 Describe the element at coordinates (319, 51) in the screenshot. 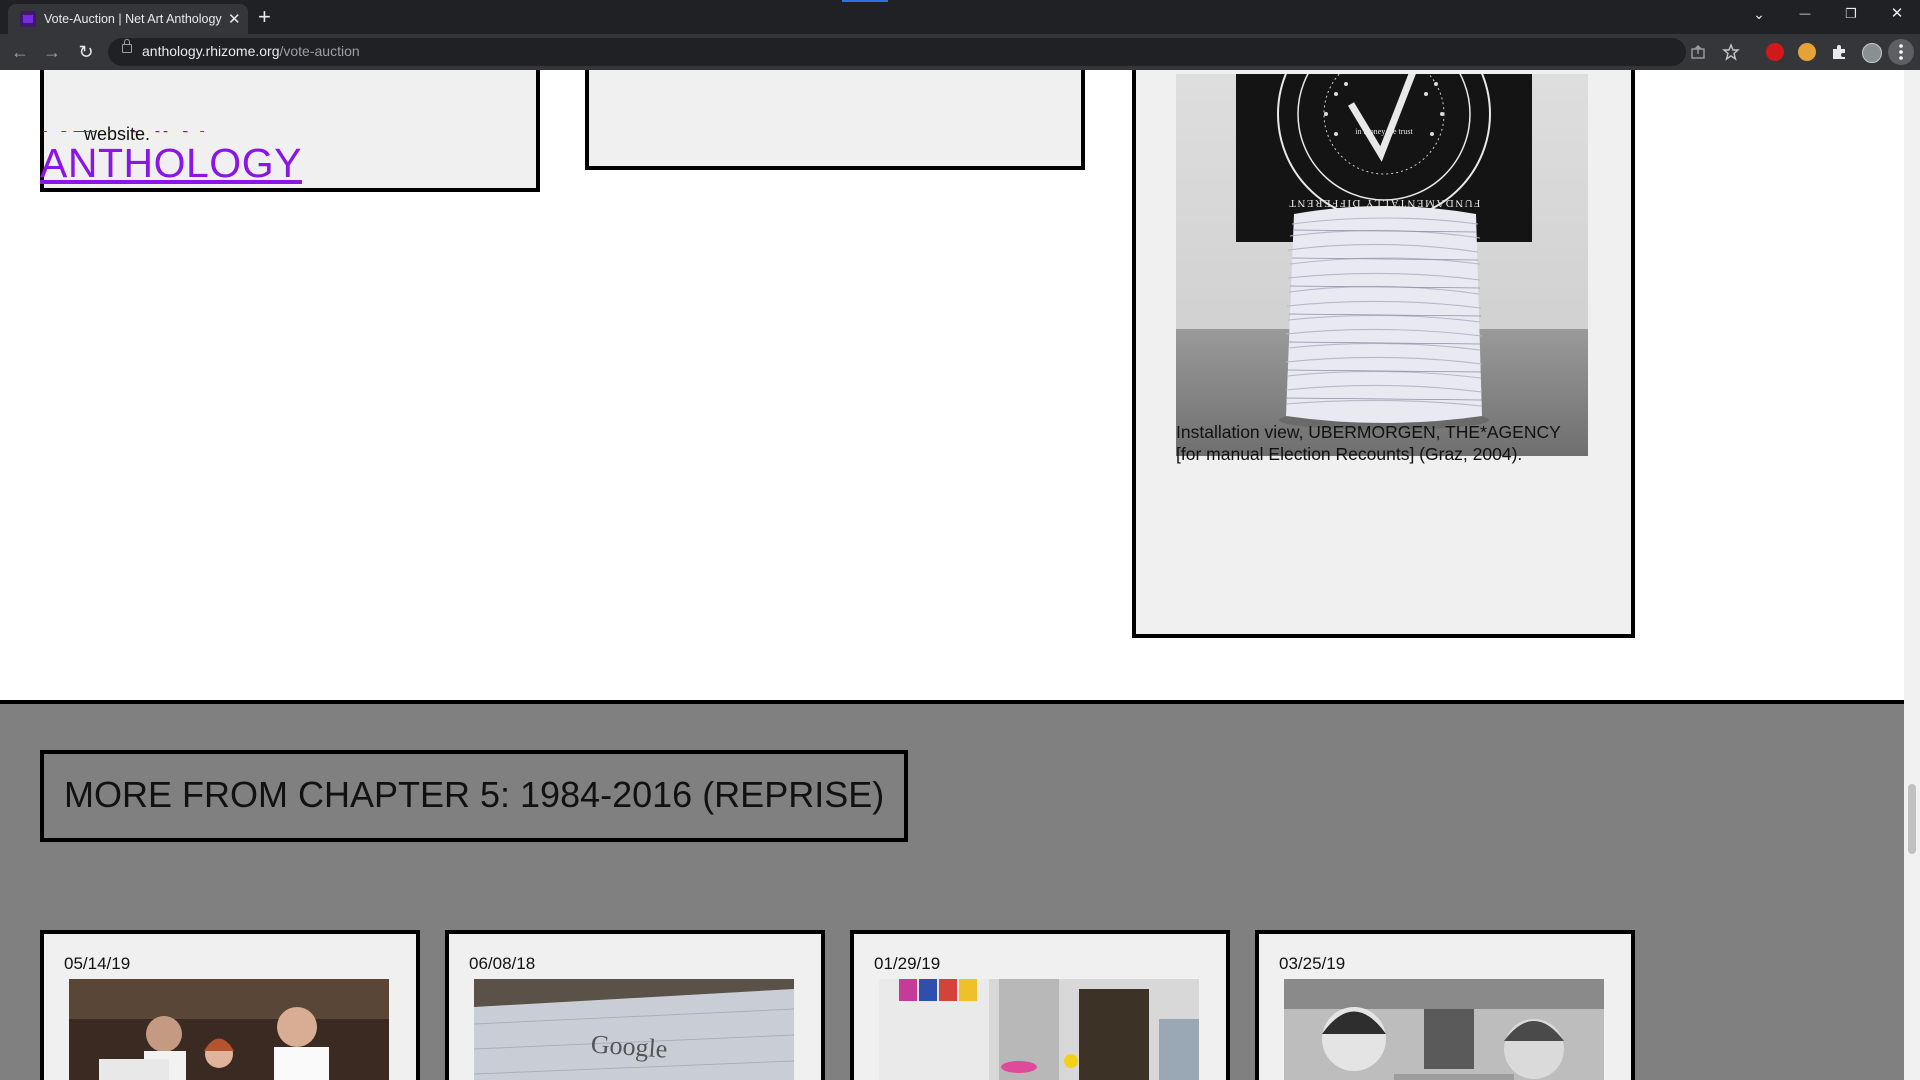

I see `url-path: /vote-auction` at that location.